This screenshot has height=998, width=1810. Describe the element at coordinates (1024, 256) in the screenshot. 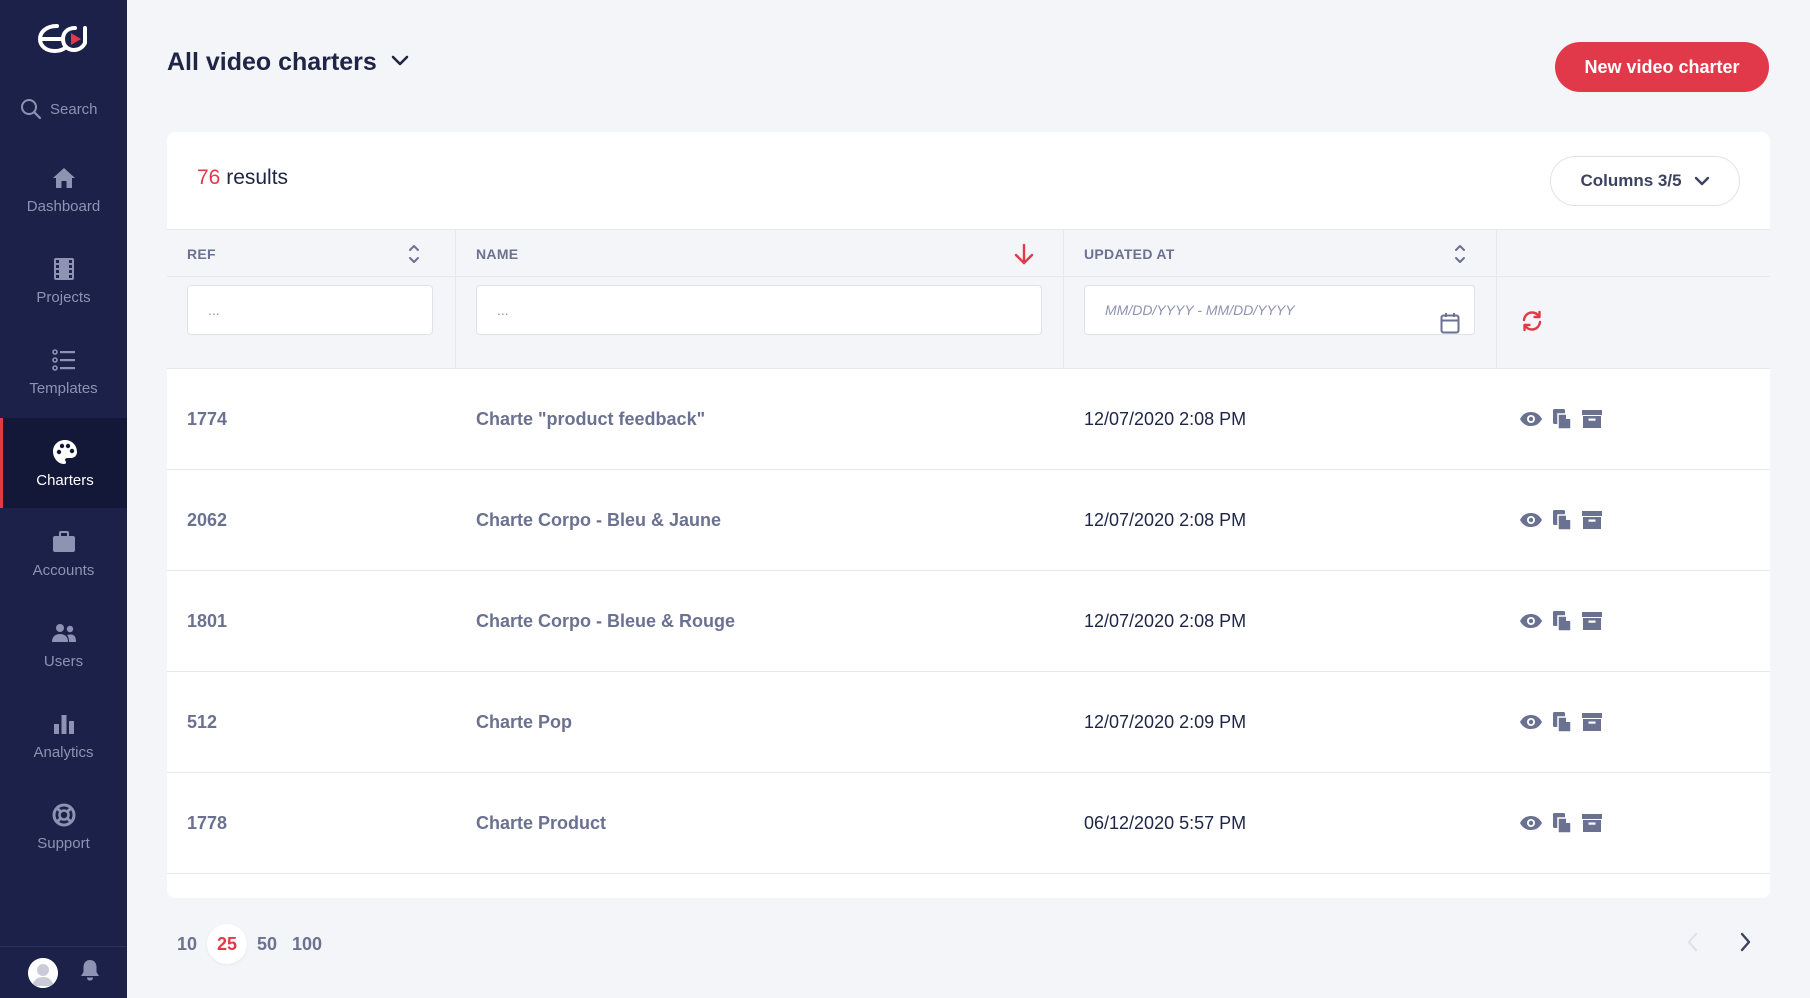

I see `arrow-down-icon` at that location.